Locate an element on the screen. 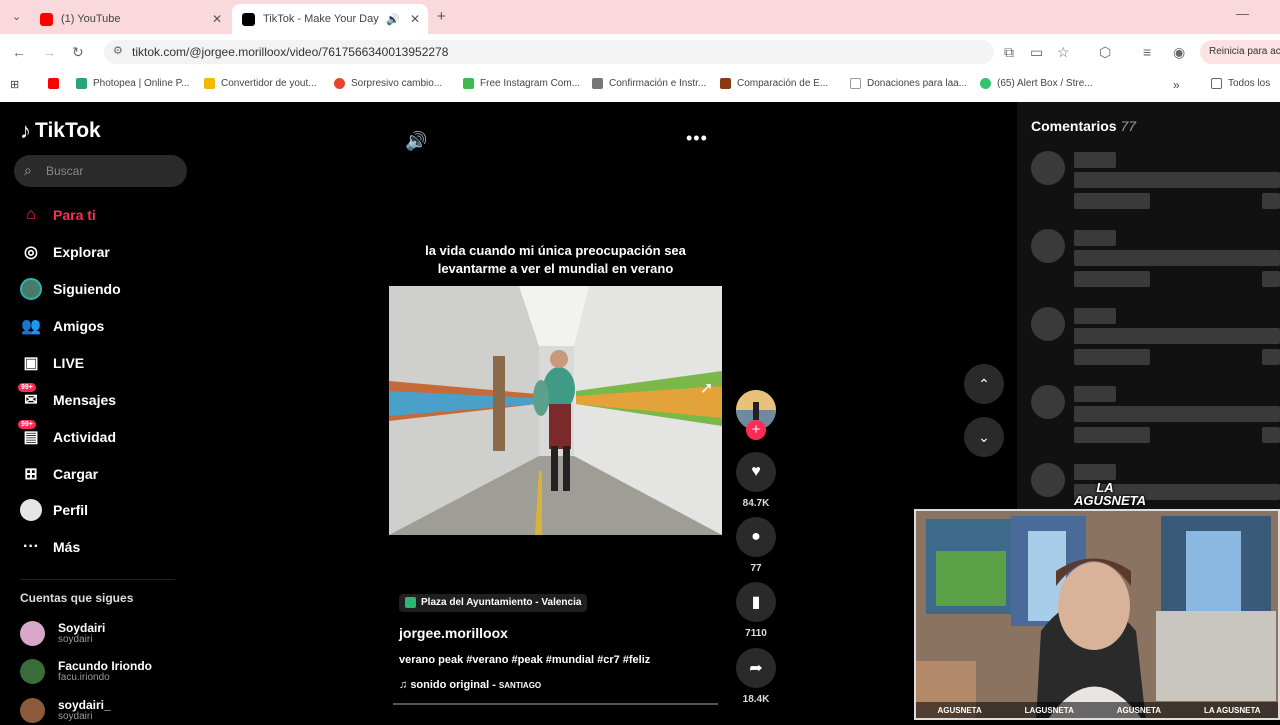 This screenshot has height=725, width=1280. nav-siguiendo: Siguiendo is located at coordinates (110, 289).